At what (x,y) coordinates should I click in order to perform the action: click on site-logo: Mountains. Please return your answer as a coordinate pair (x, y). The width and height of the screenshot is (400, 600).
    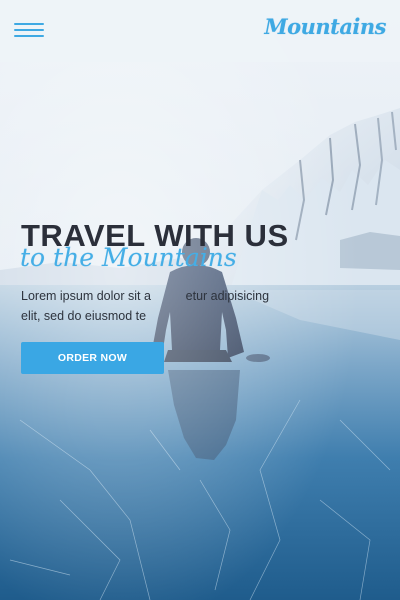
    Looking at the image, I should click on (325, 29).